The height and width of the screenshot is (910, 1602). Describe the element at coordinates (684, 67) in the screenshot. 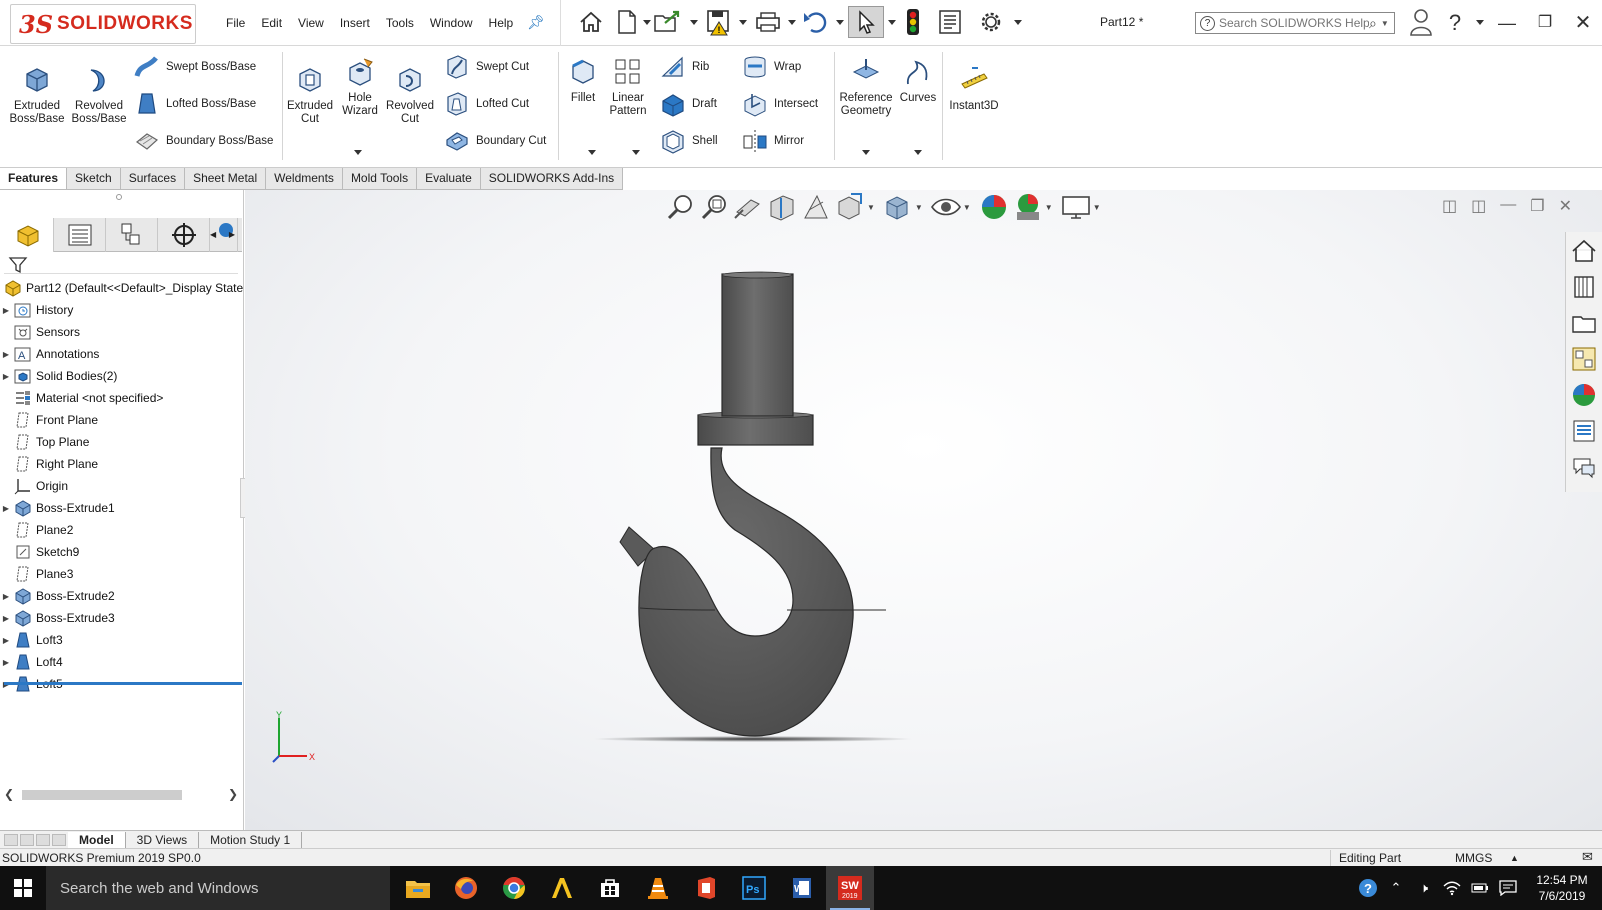

I see `rib-button: Rib` at that location.